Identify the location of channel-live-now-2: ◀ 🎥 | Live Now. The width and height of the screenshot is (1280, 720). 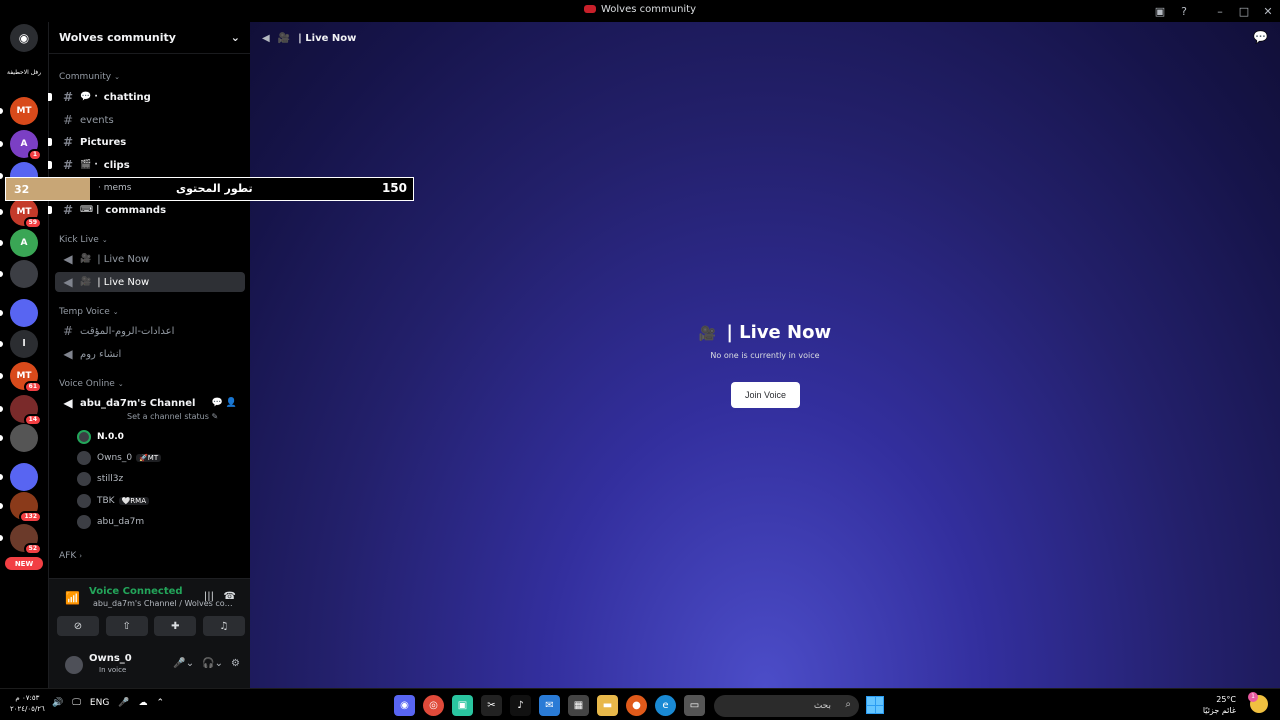
(150, 282).